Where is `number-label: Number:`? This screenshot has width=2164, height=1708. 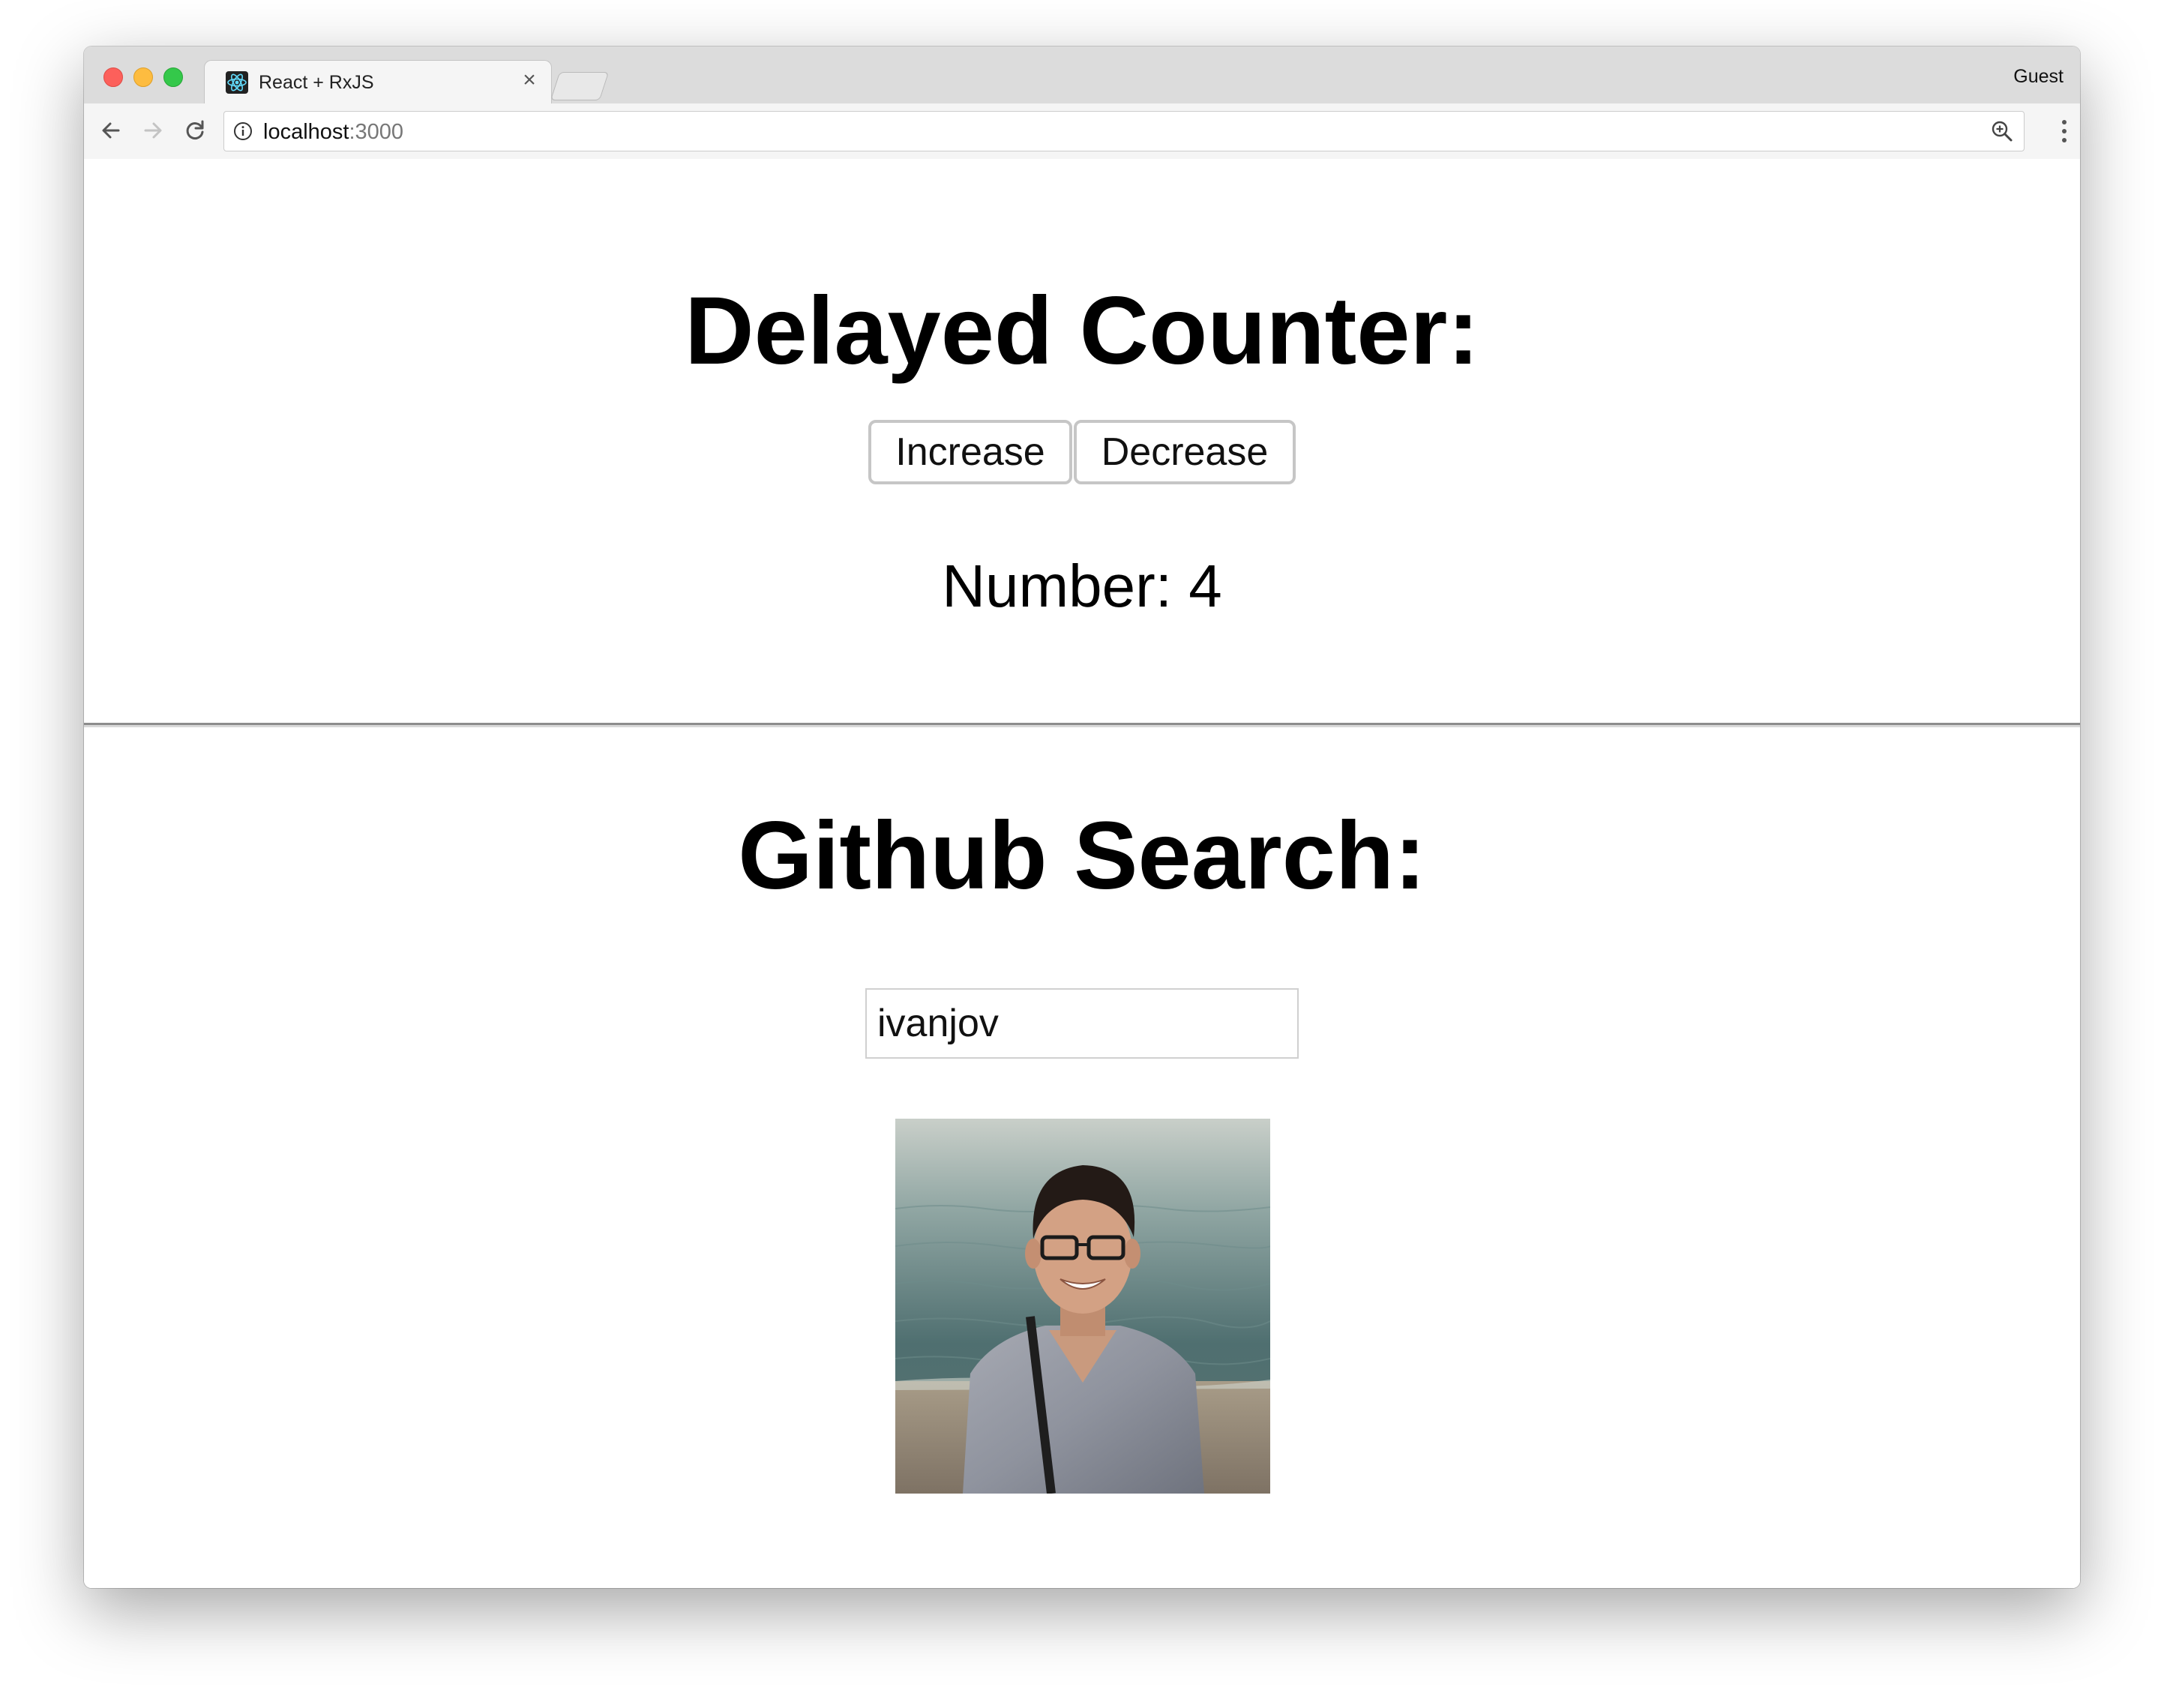
number-label: Number: is located at coordinates (1057, 586).